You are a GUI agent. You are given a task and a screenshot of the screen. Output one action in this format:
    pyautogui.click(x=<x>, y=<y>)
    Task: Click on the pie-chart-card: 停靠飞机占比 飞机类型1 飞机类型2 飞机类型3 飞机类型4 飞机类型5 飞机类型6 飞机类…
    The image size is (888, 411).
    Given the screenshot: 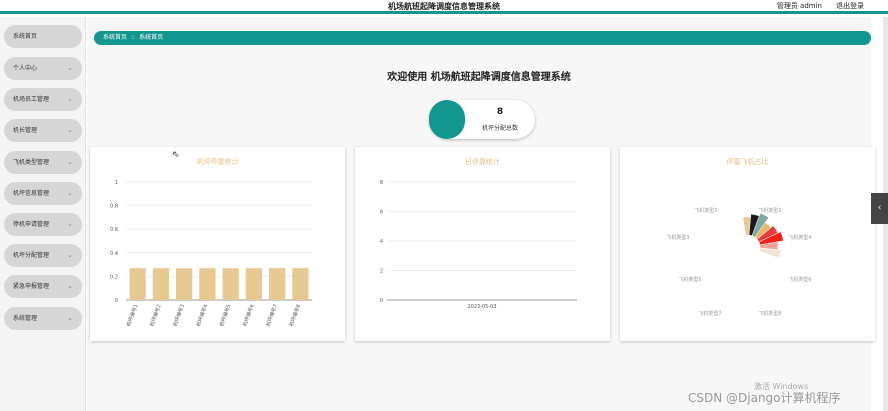 What is the action you would take?
    pyautogui.click(x=747, y=244)
    